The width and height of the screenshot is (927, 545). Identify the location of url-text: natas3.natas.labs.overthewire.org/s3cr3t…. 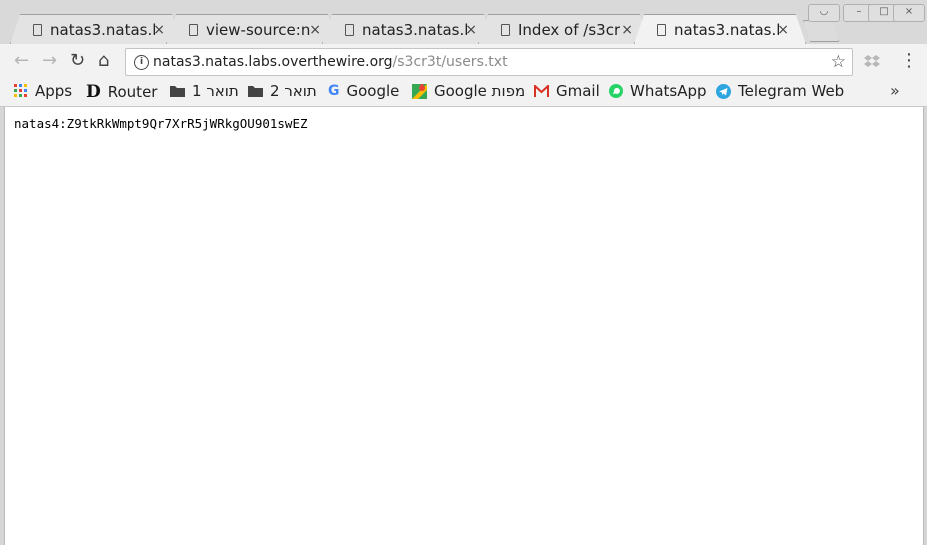
(330, 62).